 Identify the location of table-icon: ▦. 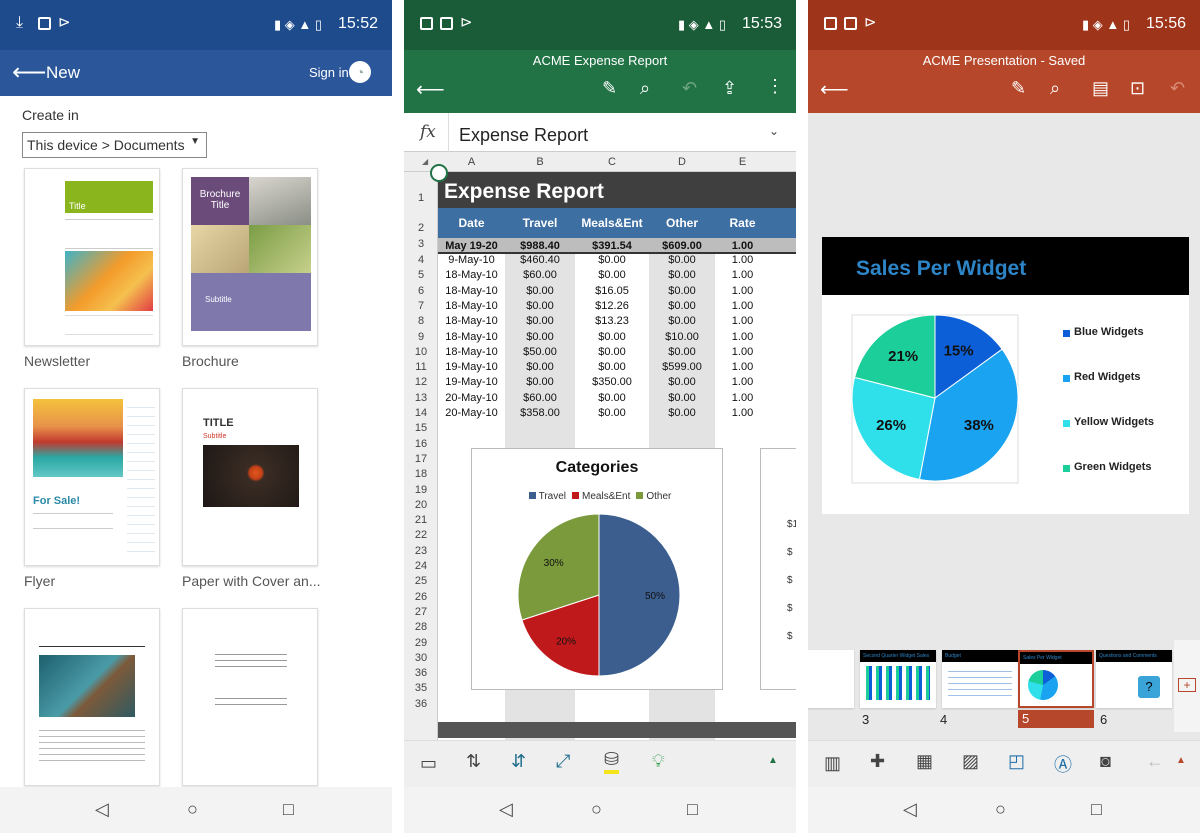
(924, 761).